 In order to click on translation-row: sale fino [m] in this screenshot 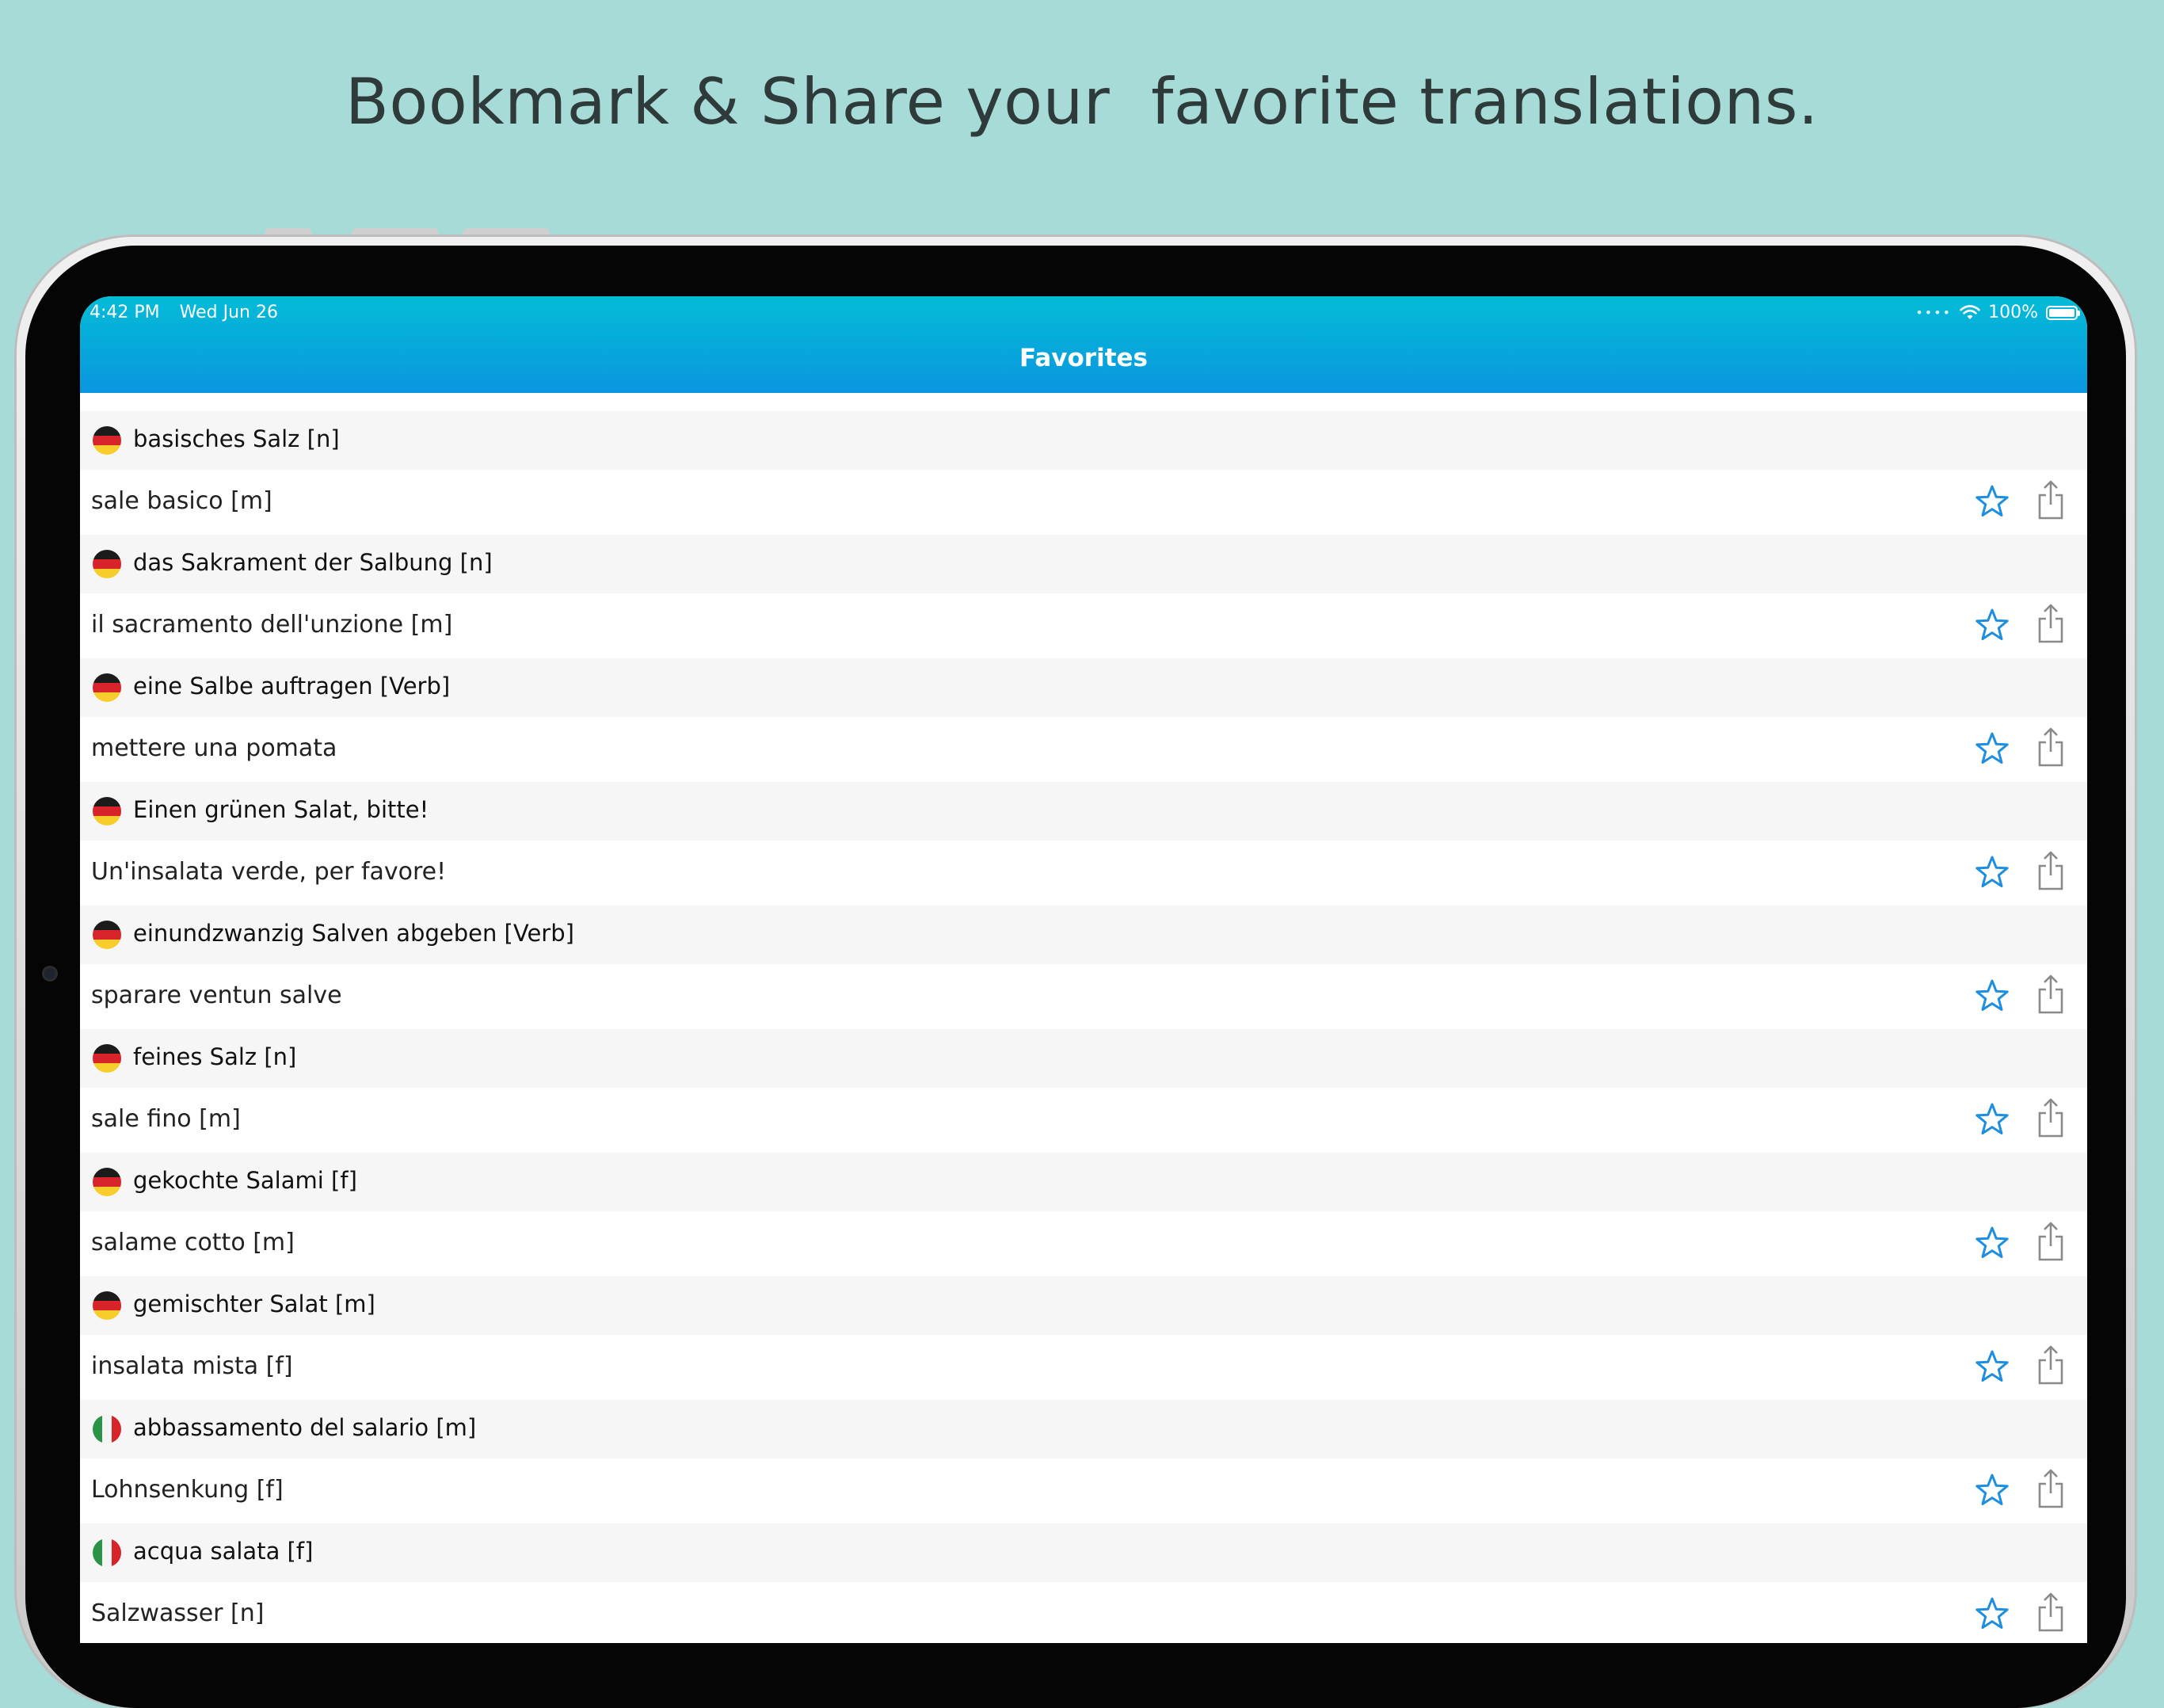, I will do `click(1083, 1120)`.